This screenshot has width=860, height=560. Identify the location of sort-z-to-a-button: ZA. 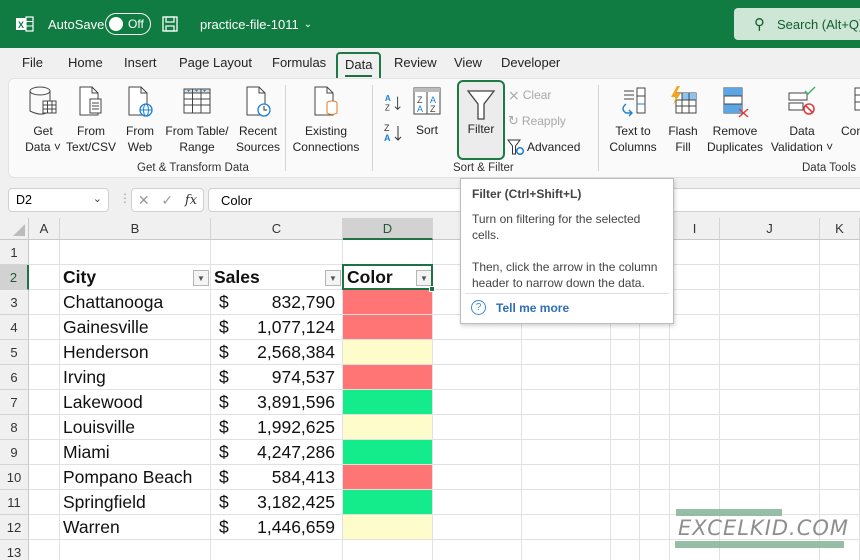
(394, 133).